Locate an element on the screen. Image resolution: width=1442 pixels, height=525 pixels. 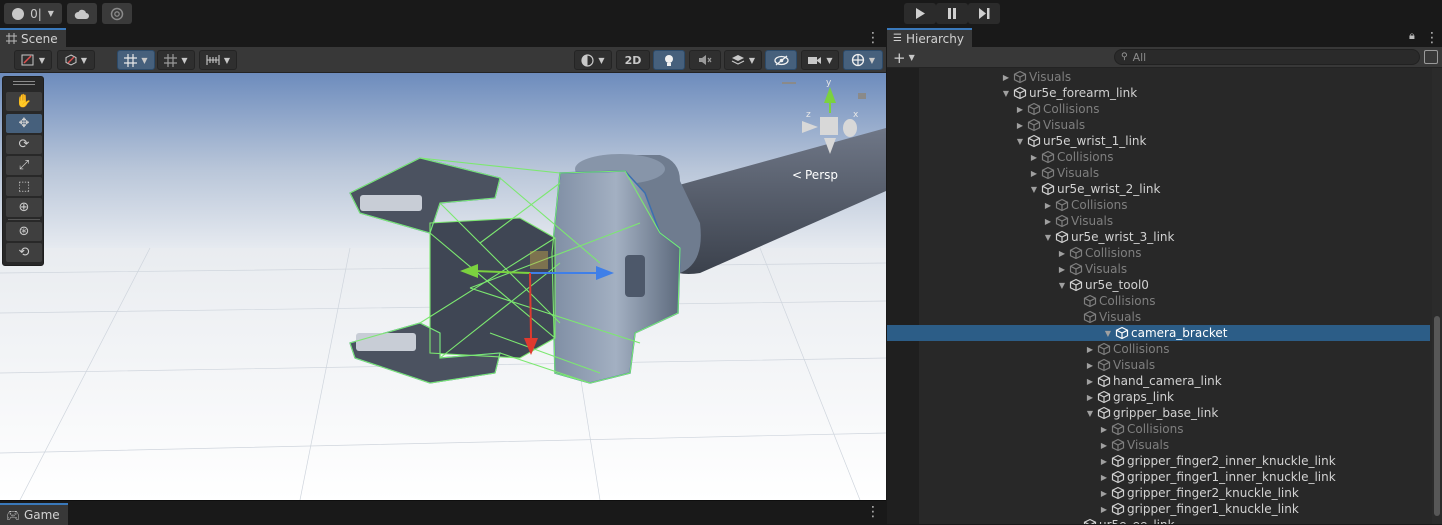
mode-2d-button: 2D is located at coordinates (633, 60).